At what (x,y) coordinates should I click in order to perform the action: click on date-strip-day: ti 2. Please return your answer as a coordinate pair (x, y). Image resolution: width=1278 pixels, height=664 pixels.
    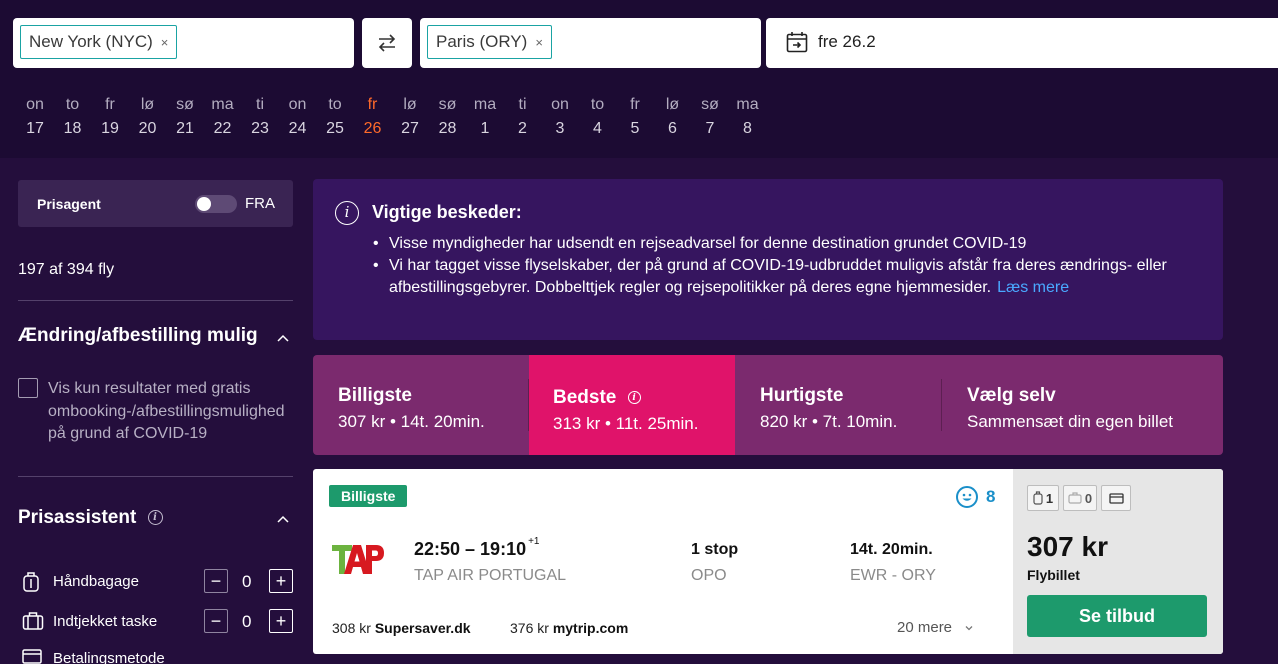
    Looking at the image, I should click on (523, 117).